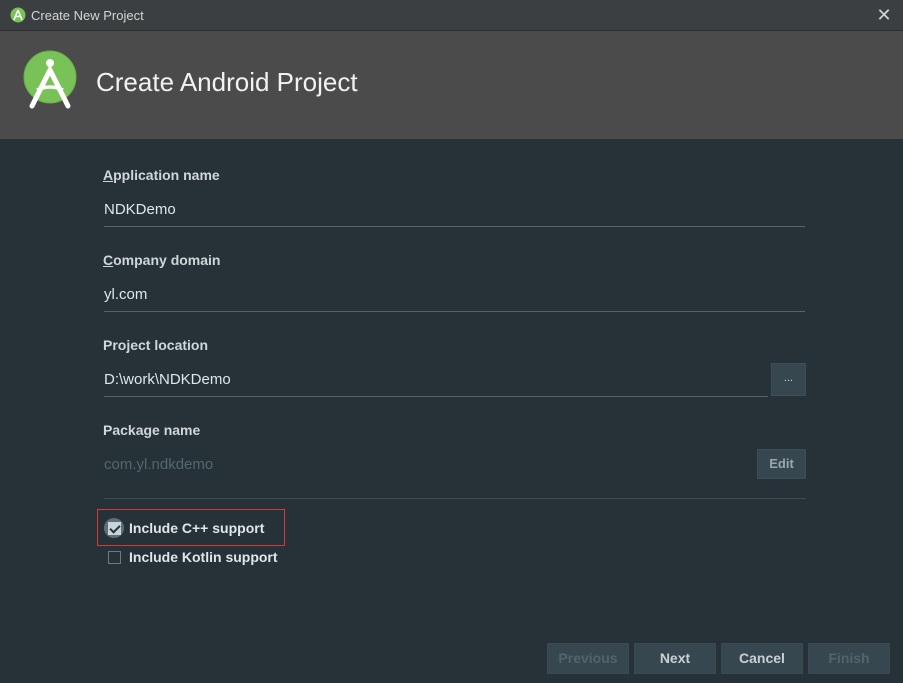  What do you see at coordinates (675, 658) in the screenshot?
I see `next-button: Next` at bounding box center [675, 658].